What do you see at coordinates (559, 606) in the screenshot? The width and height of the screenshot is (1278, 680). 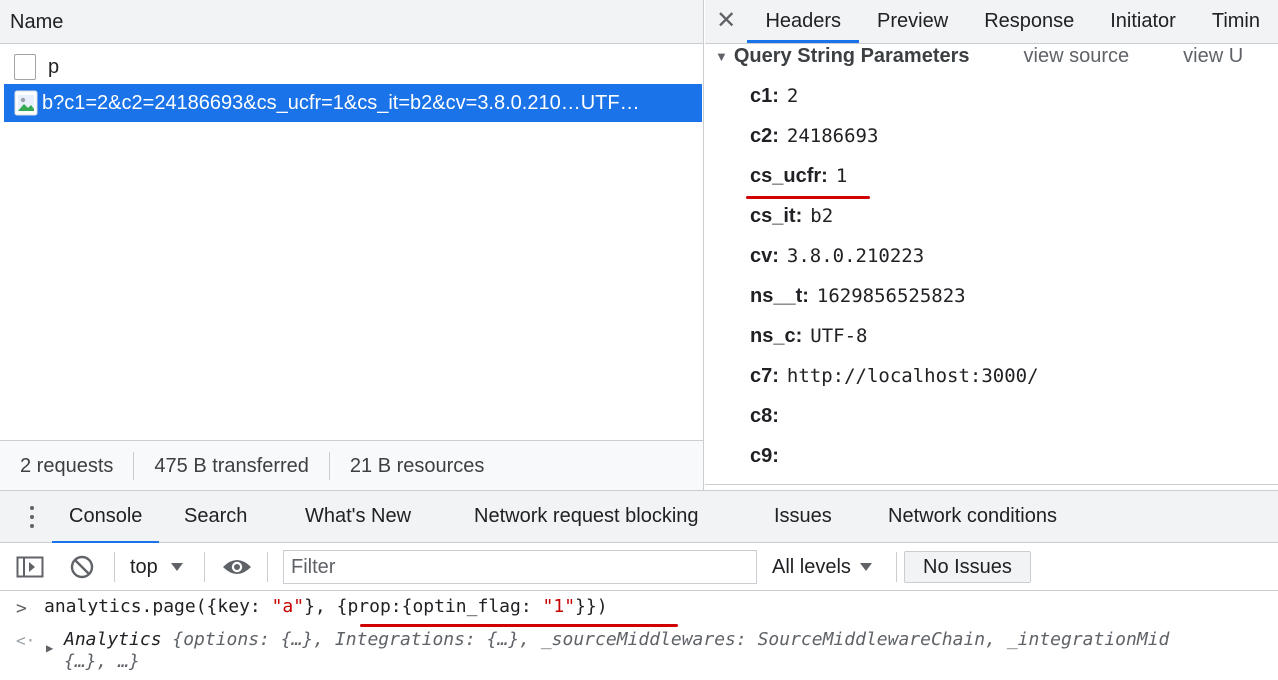 I see `code-string: "1"` at bounding box center [559, 606].